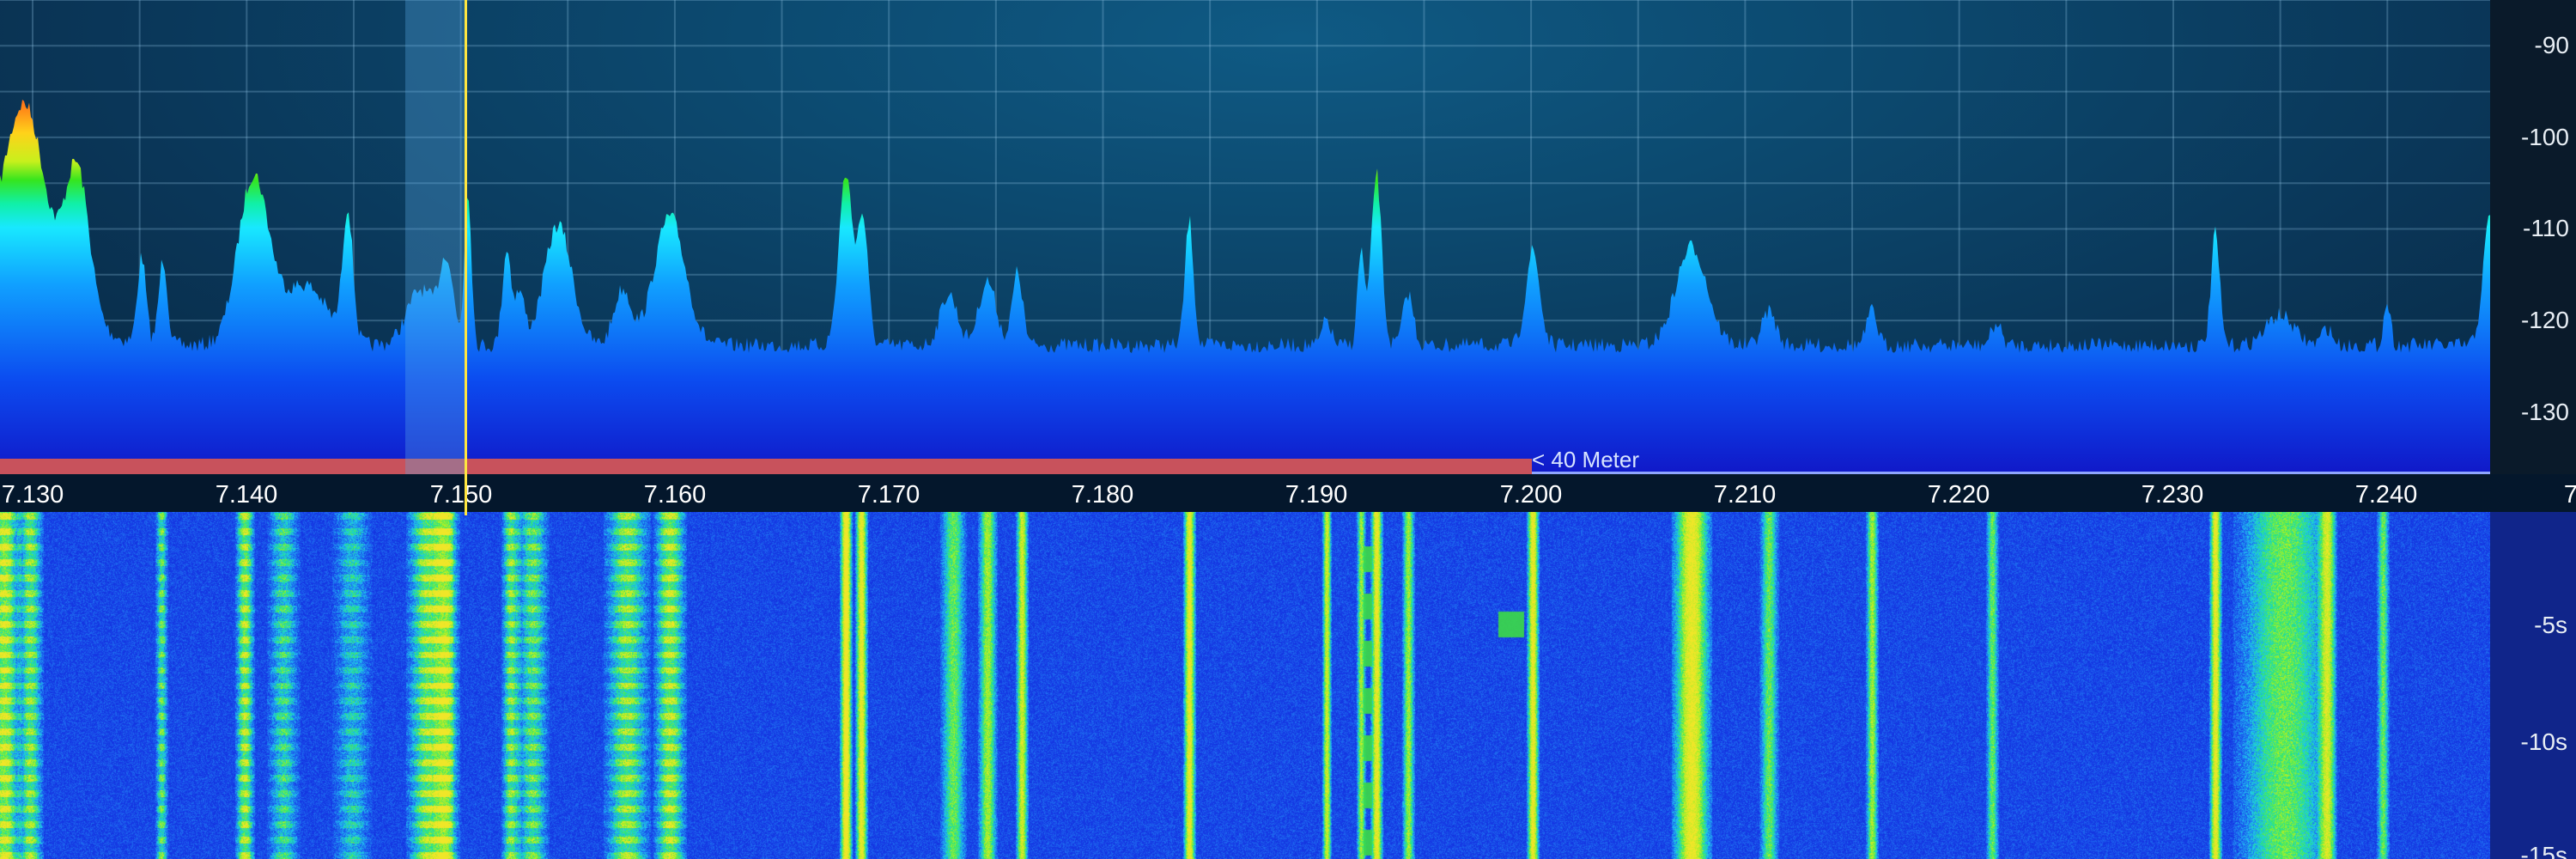  What do you see at coordinates (2551, 45) in the screenshot?
I see `db-label: -90` at bounding box center [2551, 45].